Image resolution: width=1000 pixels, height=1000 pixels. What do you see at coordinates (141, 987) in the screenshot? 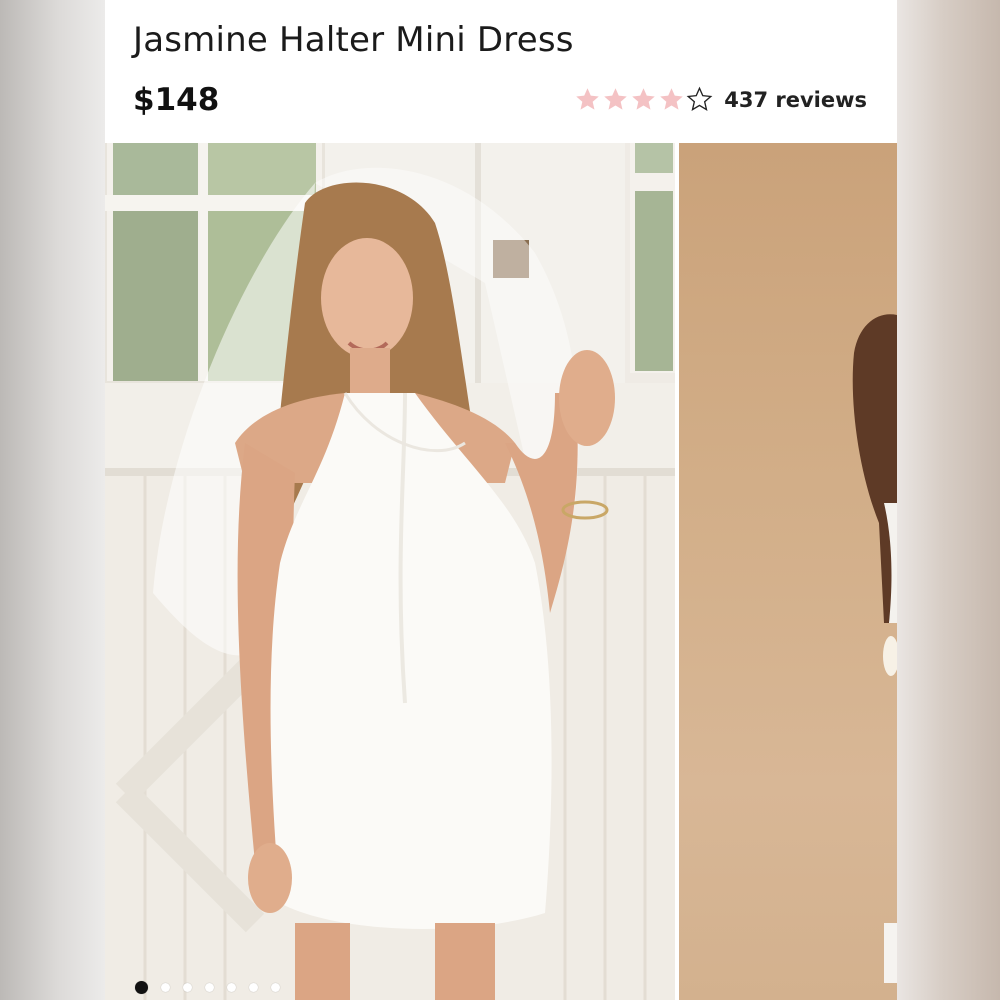
I see `carousel-dot-active` at bounding box center [141, 987].